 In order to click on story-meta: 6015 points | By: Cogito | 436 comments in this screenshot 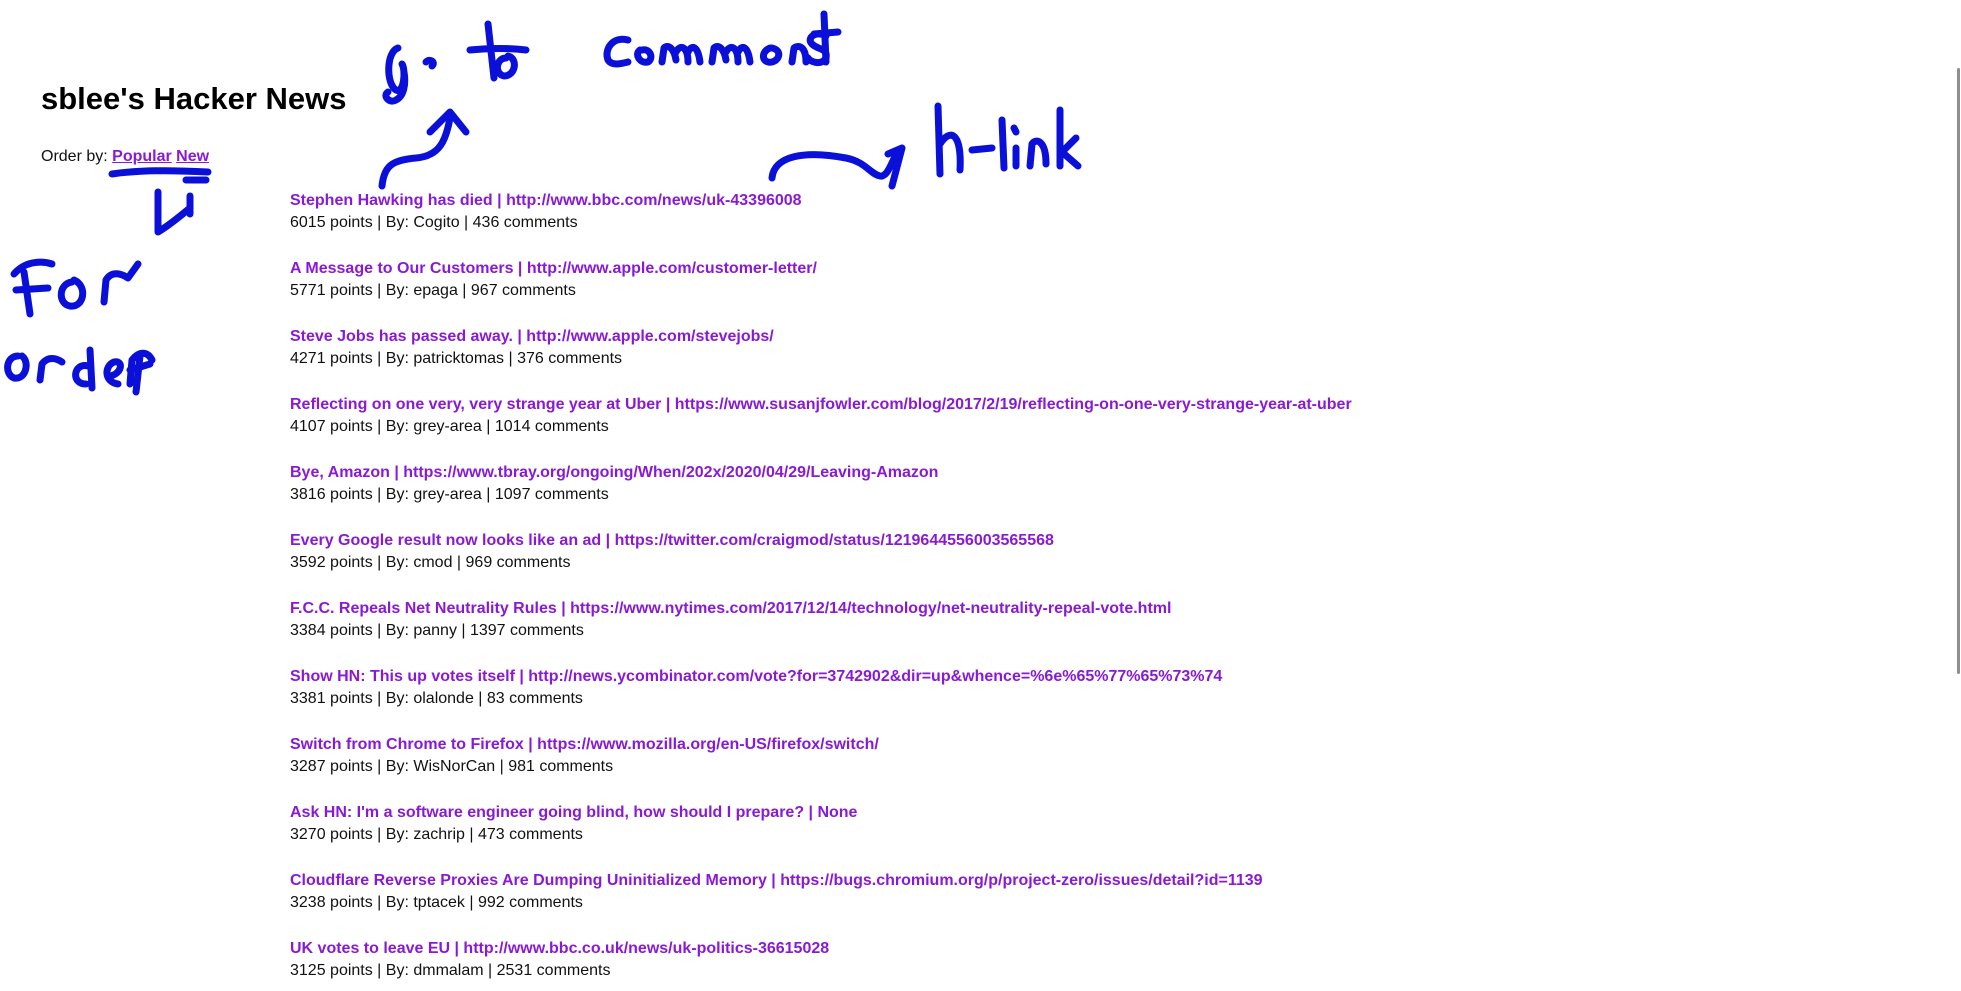, I will do `click(434, 222)`.